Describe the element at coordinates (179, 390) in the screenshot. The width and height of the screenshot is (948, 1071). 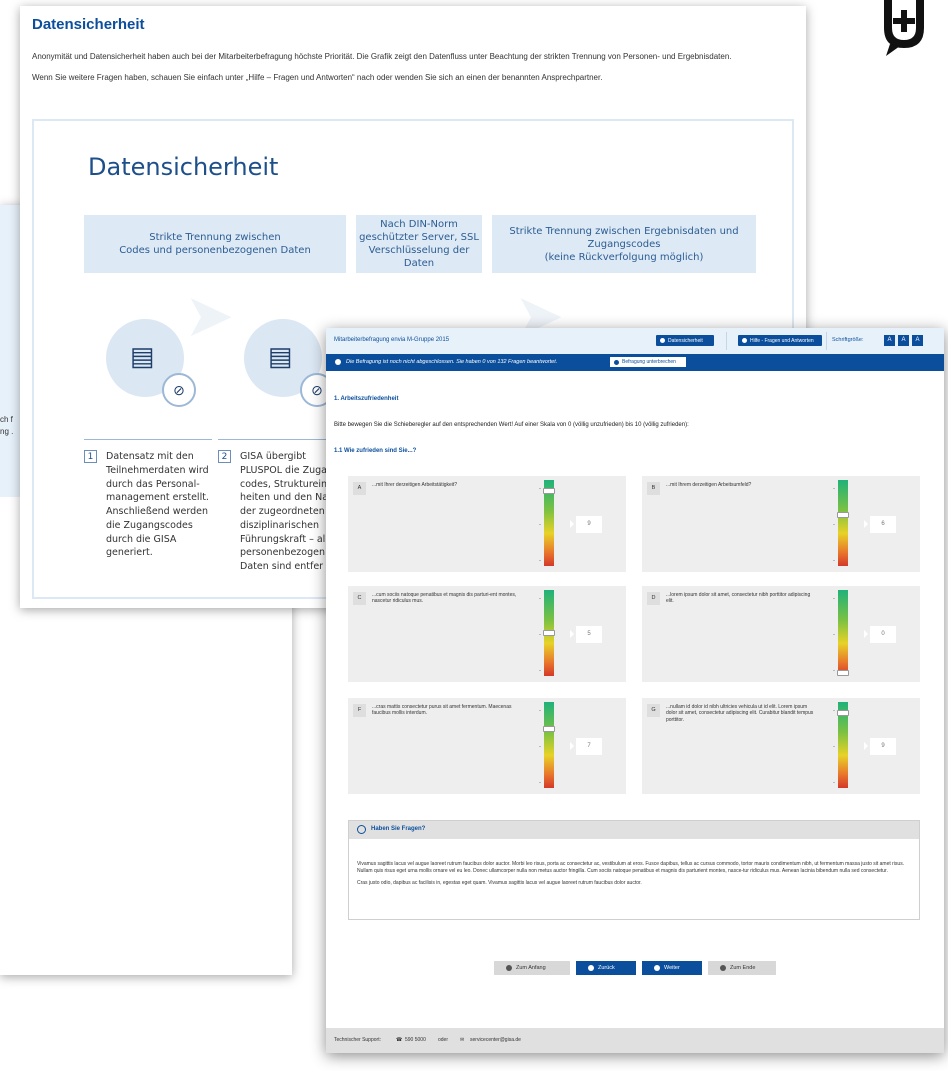
I see `hidden-eye-icon: ⊘` at that location.